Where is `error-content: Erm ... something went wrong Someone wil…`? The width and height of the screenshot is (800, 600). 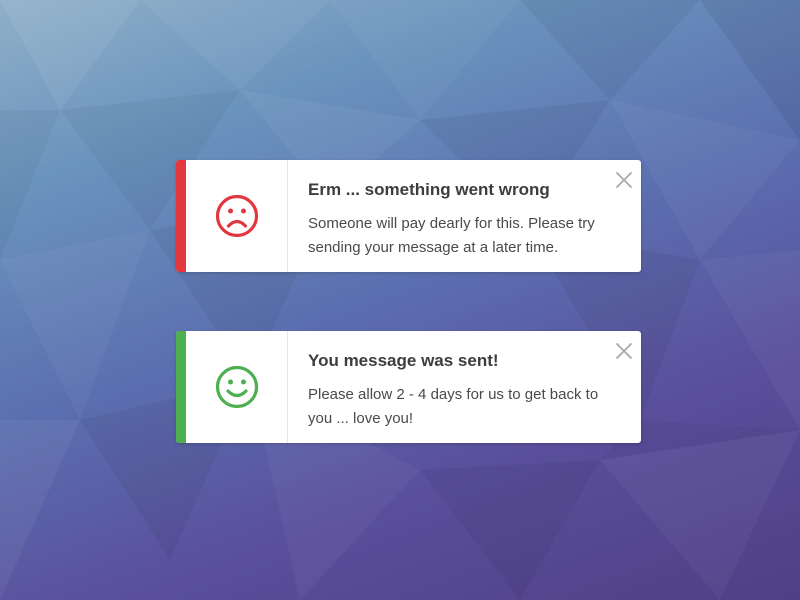
error-content: Erm ... something went wrong Someone wil… is located at coordinates (454, 220).